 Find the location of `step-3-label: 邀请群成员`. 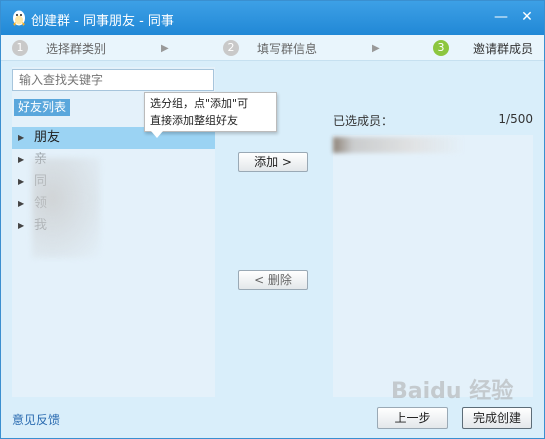

step-3-label: 邀请群成员 is located at coordinates (503, 48).